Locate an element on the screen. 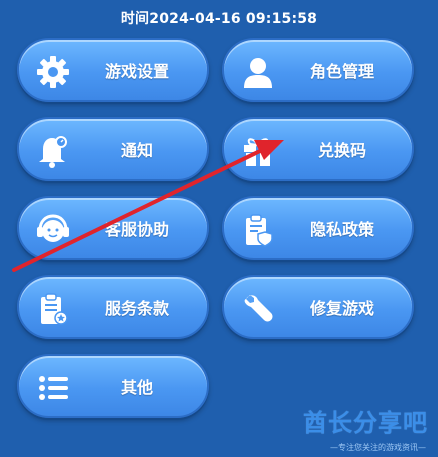  game-settings-label: 游戏设置 is located at coordinates (136, 71).